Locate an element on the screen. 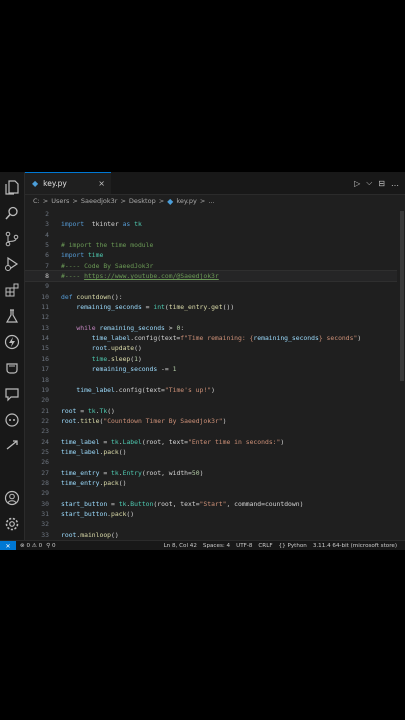 The width and height of the screenshot is (405, 720). line-number: 11 is located at coordinates (45, 307).